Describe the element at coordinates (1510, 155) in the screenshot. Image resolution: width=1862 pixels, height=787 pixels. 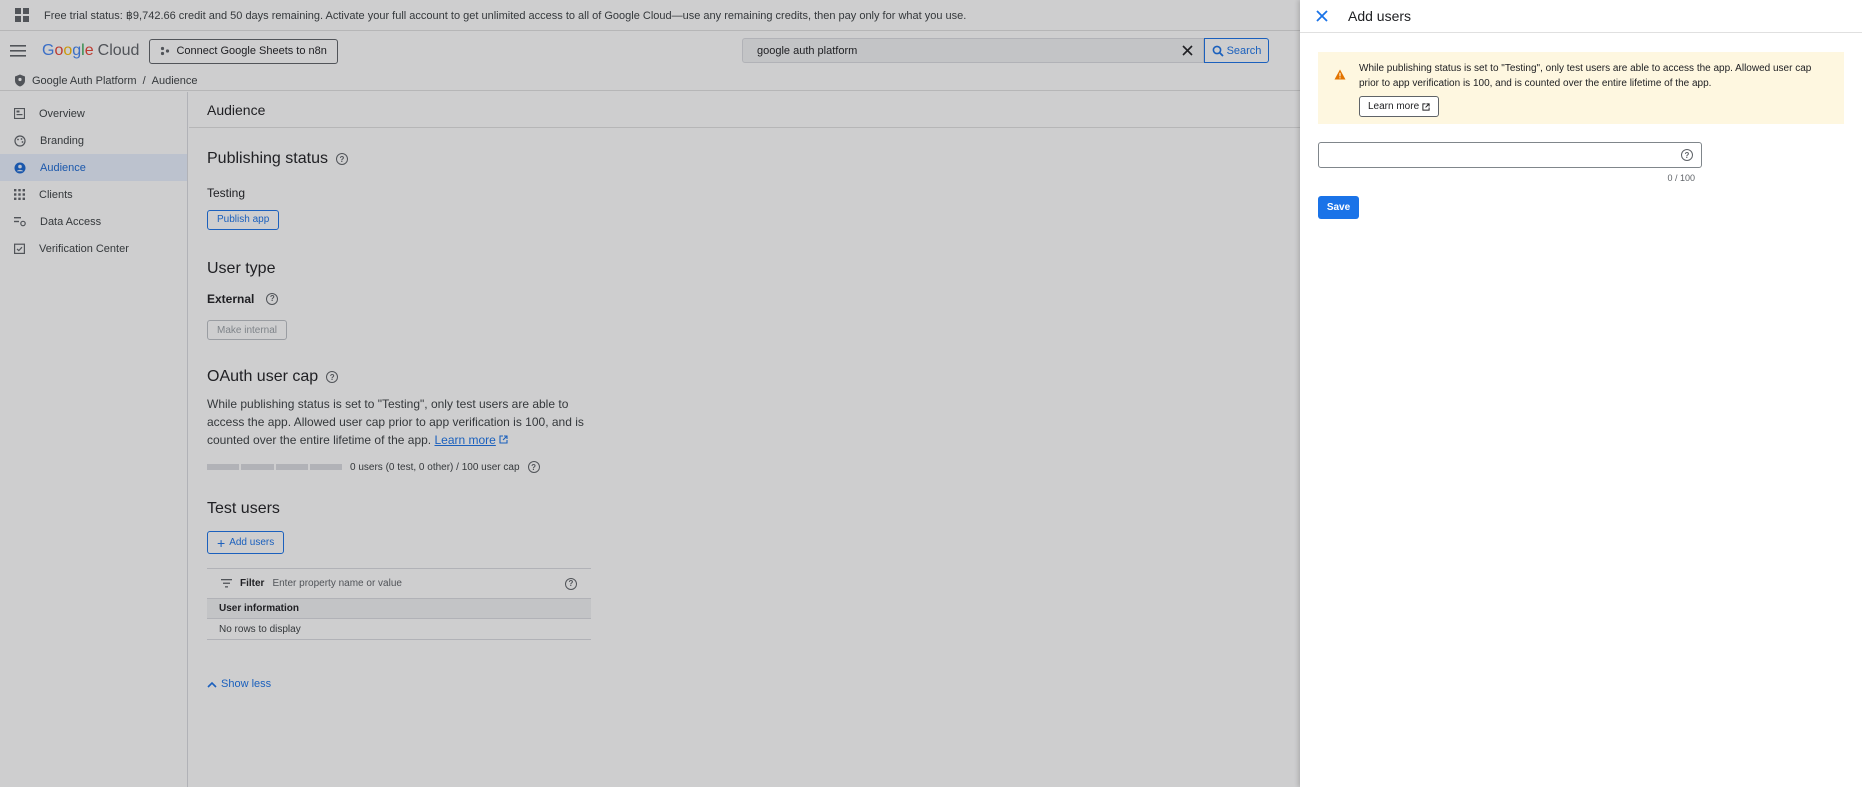
I see `user-email-input: ?` at that location.